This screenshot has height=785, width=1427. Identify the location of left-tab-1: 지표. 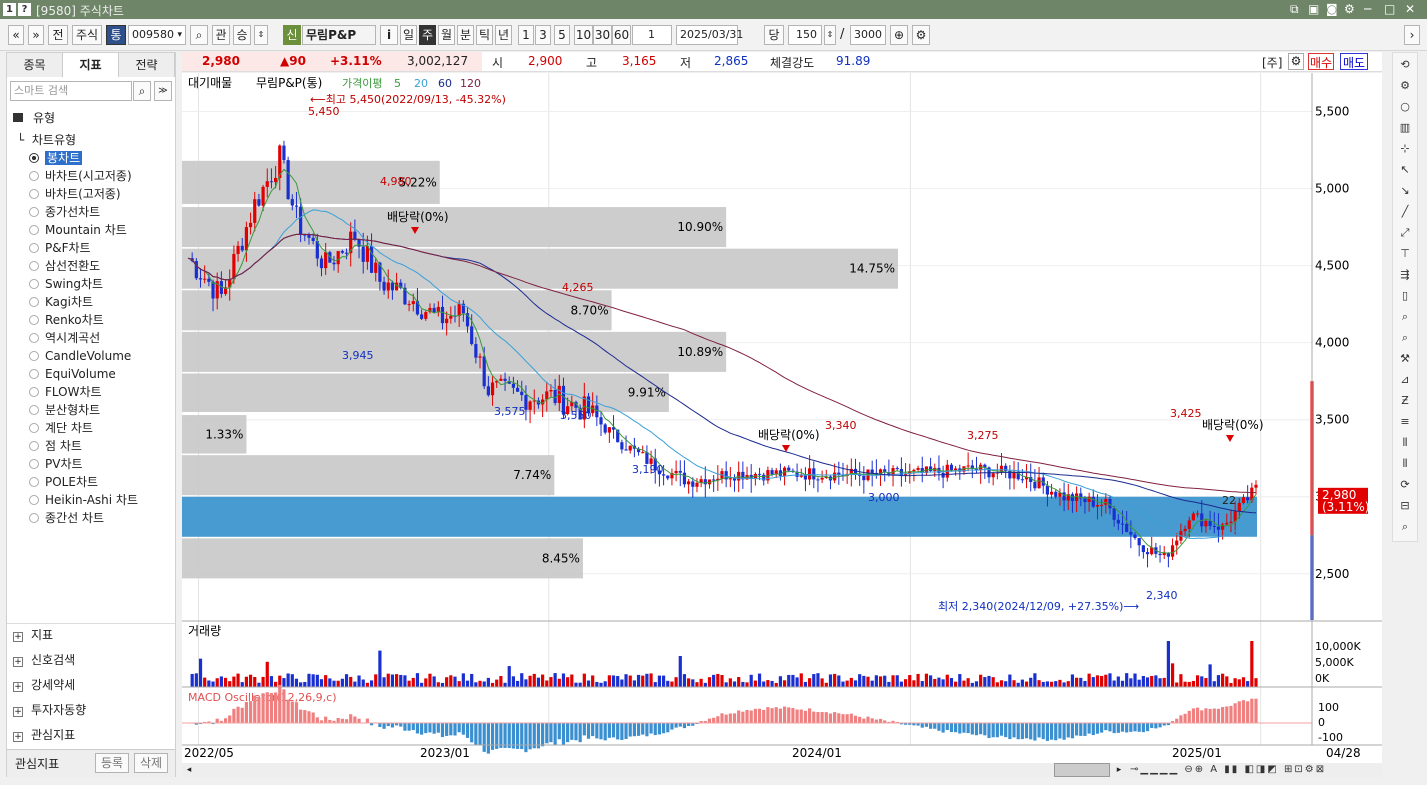
(91, 65).